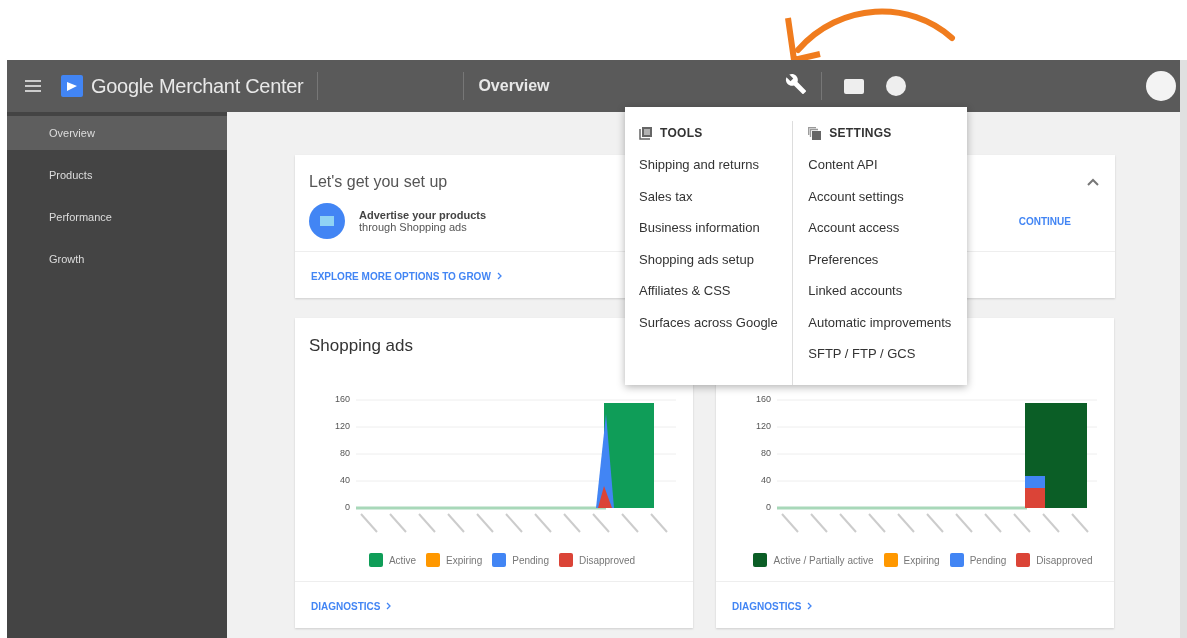 The image size is (1187, 638). I want to click on legend-label: Active, so click(402, 560).